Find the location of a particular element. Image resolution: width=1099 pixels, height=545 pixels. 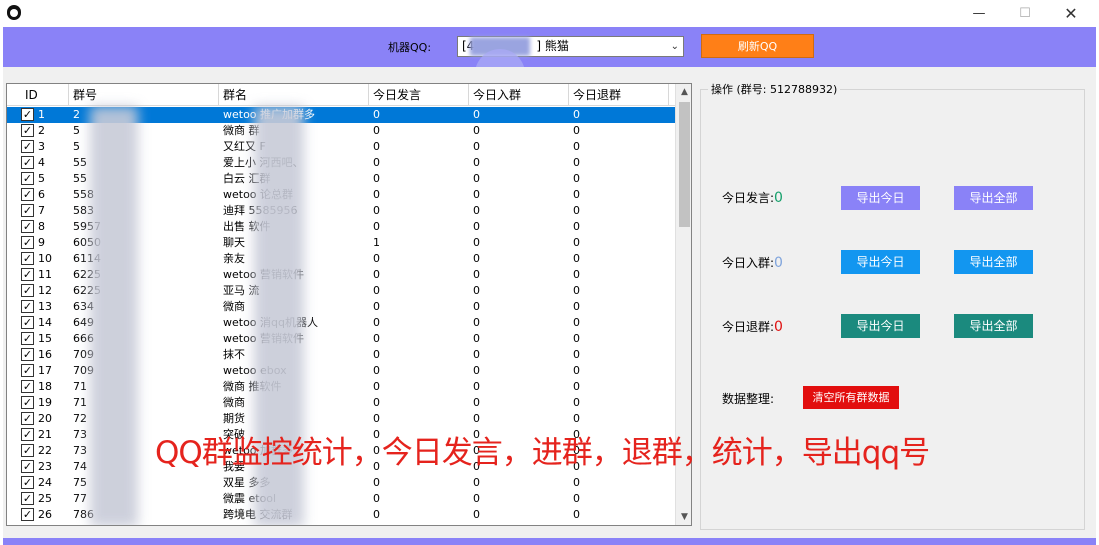

col-today-leave: 今日退群 is located at coordinates (619, 95).